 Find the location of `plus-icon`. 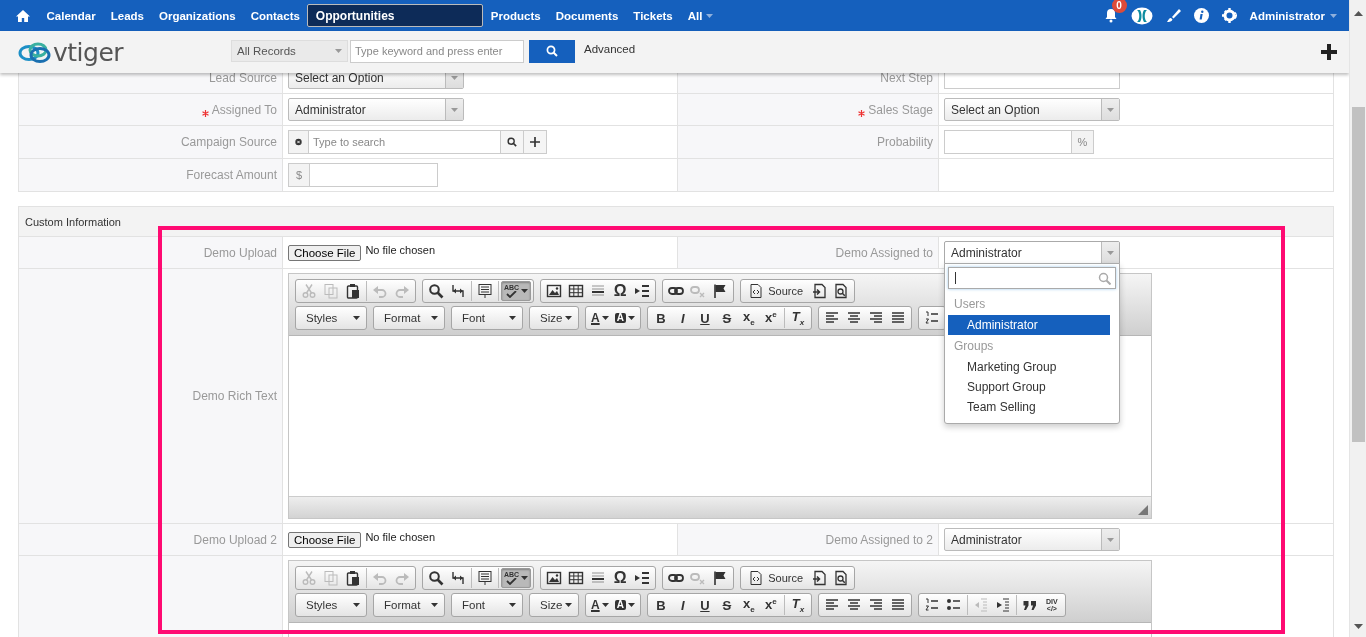

plus-icon is located at coordinates (535, 142).